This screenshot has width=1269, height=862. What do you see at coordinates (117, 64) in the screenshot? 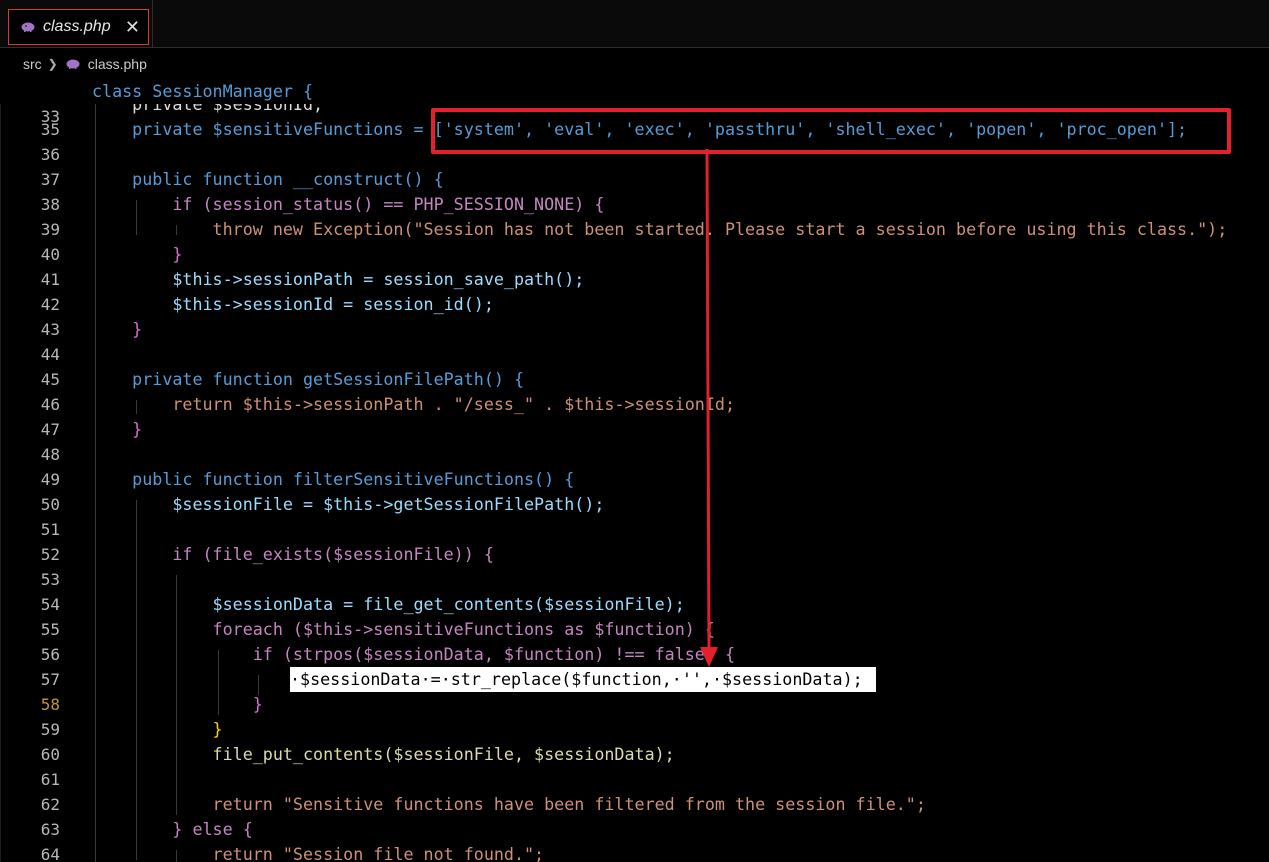
I see `breadcrumb-file: class.php` at bounding box center [117, 64].